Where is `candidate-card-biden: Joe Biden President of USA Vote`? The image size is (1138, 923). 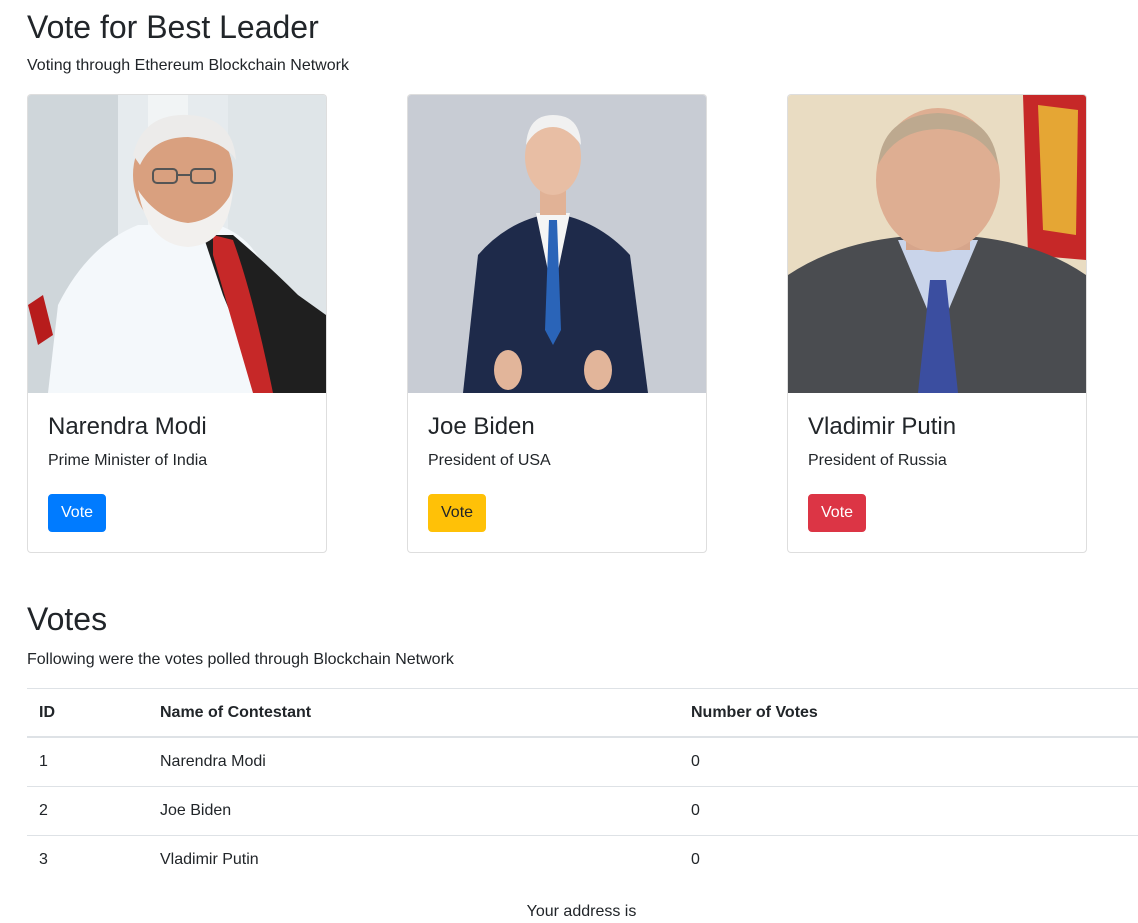 candidate-card-biden: Joe Biden President of USA Vote is located at coordinates (557, 323).